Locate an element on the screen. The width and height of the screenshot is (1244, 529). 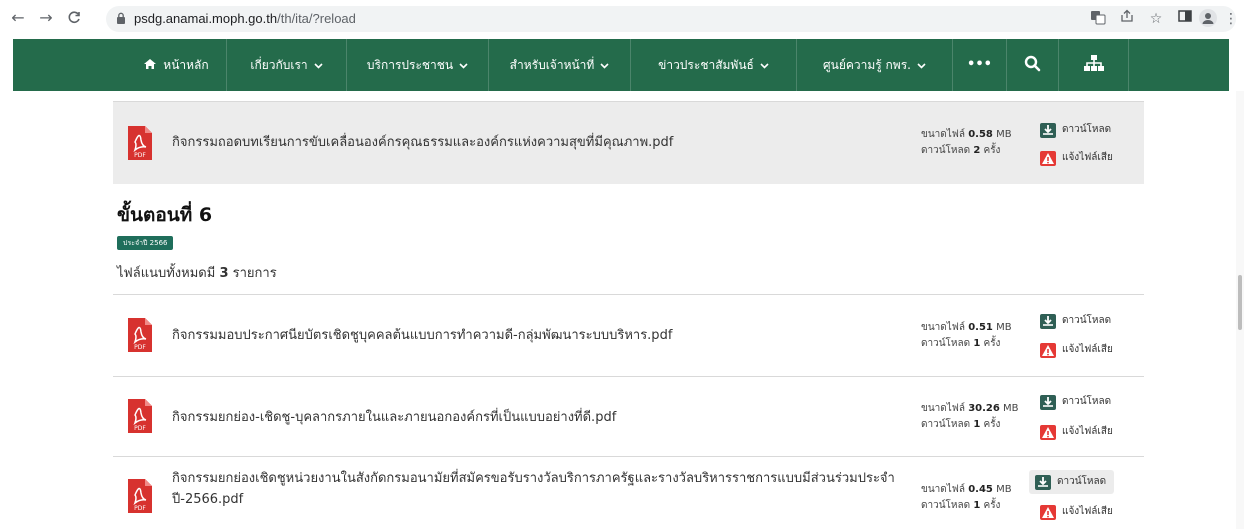
size-value: 0.51 is located at coordinates (980, 327).